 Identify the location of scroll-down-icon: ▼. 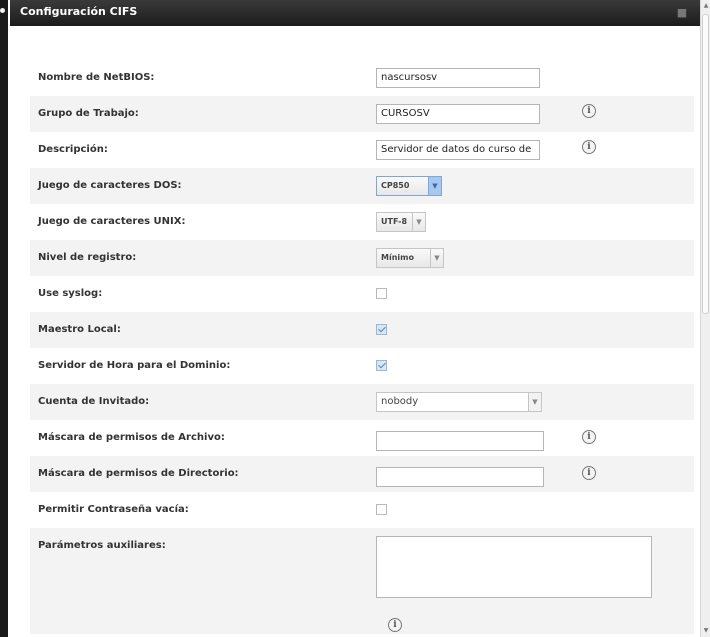
(706, 631).